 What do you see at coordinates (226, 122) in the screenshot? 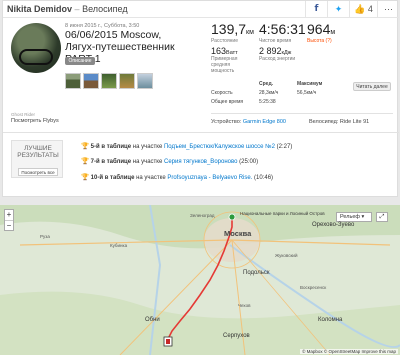
I see `device-label: Устройство:` at bounding box center [226, 122].